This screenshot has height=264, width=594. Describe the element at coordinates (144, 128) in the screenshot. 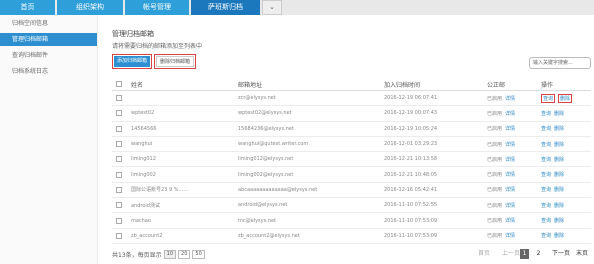

I see `row-name: 14564566` at that location.